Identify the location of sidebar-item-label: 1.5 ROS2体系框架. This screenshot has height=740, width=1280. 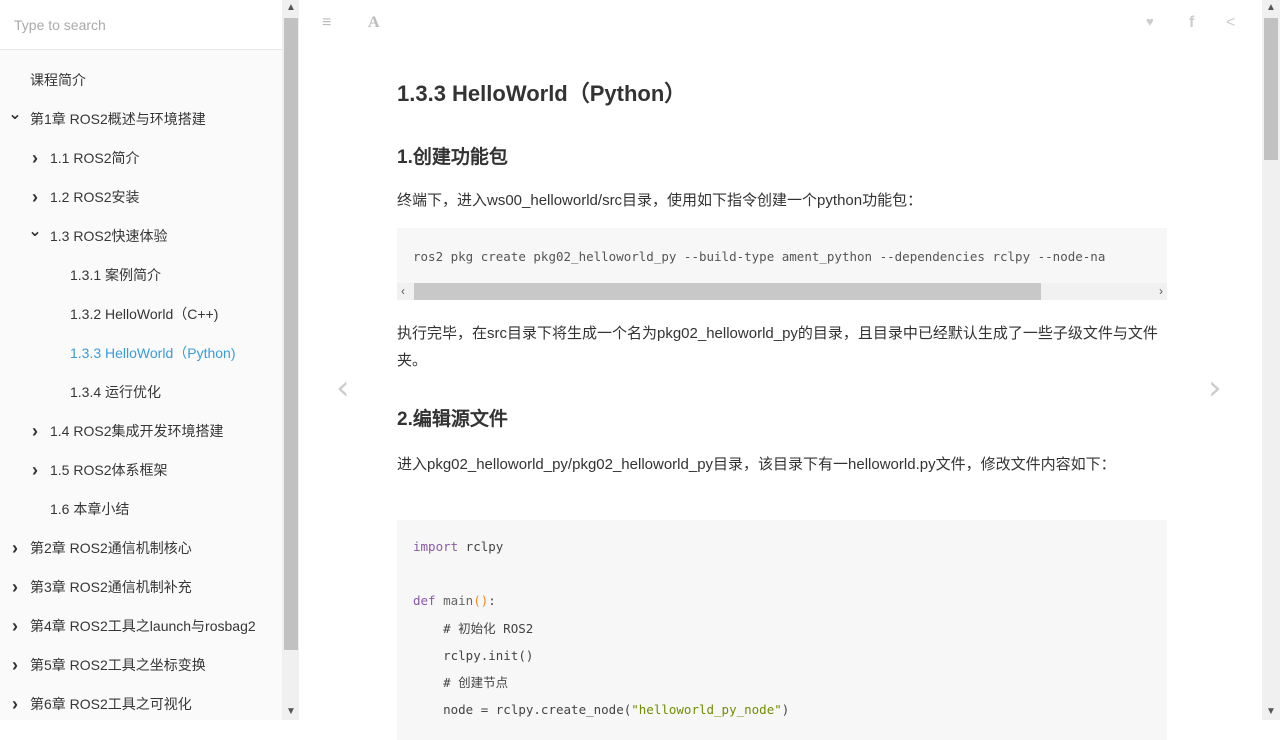
(109, 470).